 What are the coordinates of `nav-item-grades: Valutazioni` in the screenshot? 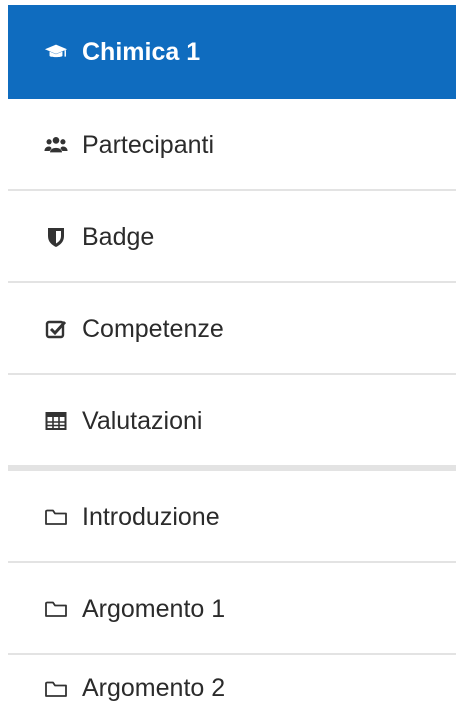 It's located at (232, 424).